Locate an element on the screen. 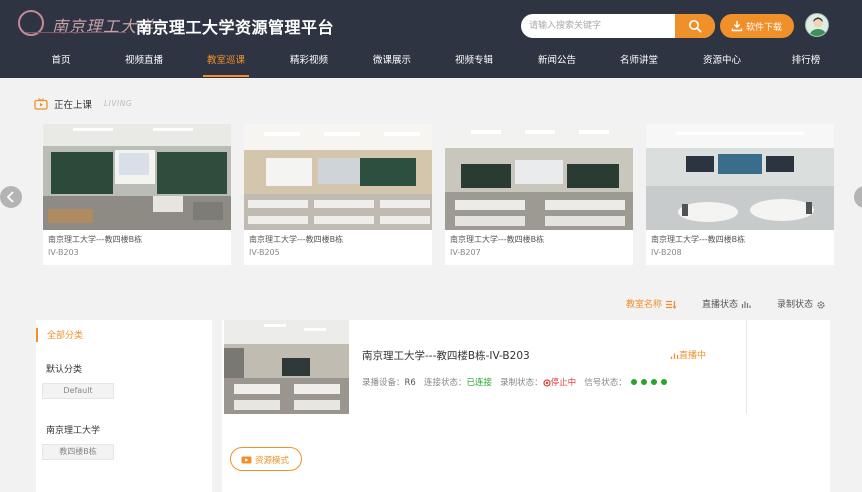 The image size is (862, 492). video-camera-icon is located at coordinates (246, 460).